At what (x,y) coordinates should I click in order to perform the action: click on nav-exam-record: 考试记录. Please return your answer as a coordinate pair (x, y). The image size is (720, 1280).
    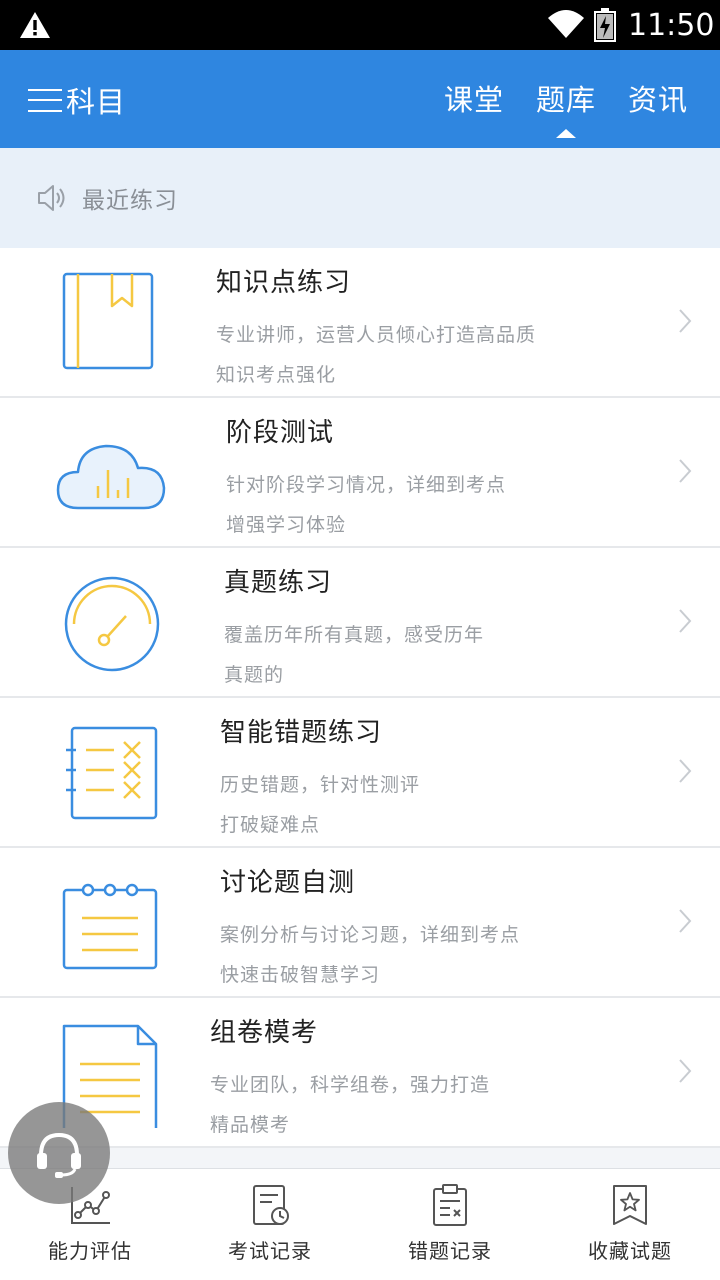
    Looking at the image, I should click on (270, 1224).